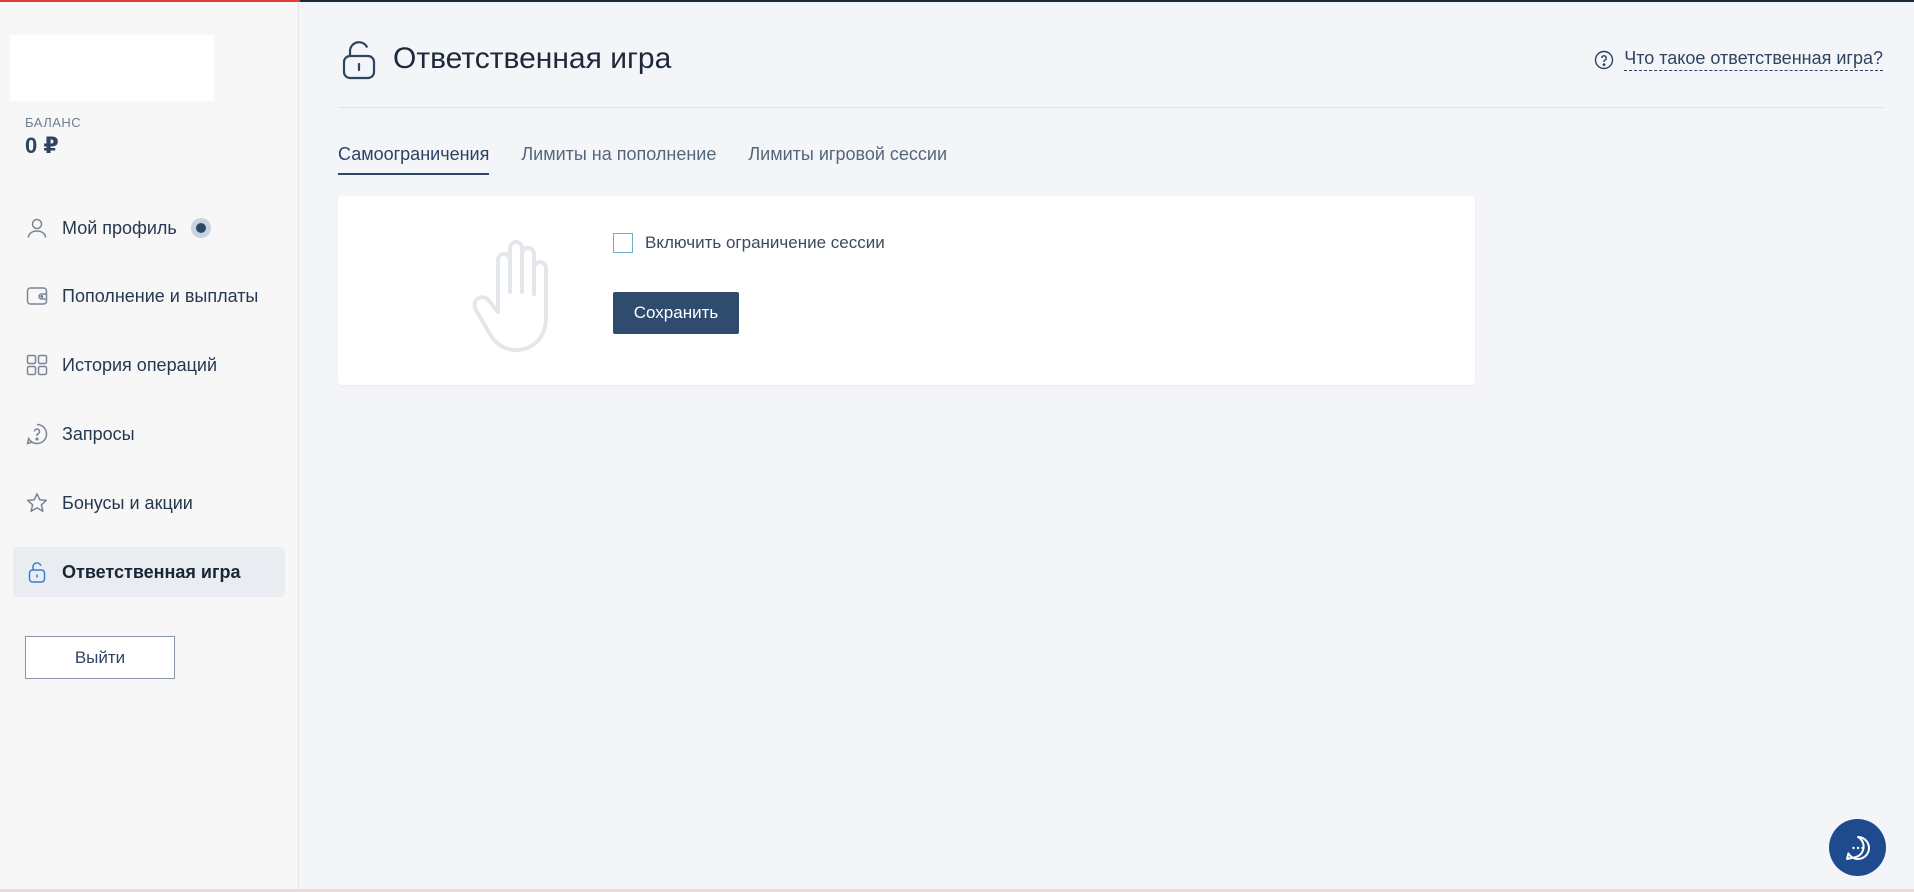 The height and width of the screenshot is (892, 1914). What do you see at coordinates (510, 296) in the screenshot?
I see `hand-icon` at bounding box center [510, 296].